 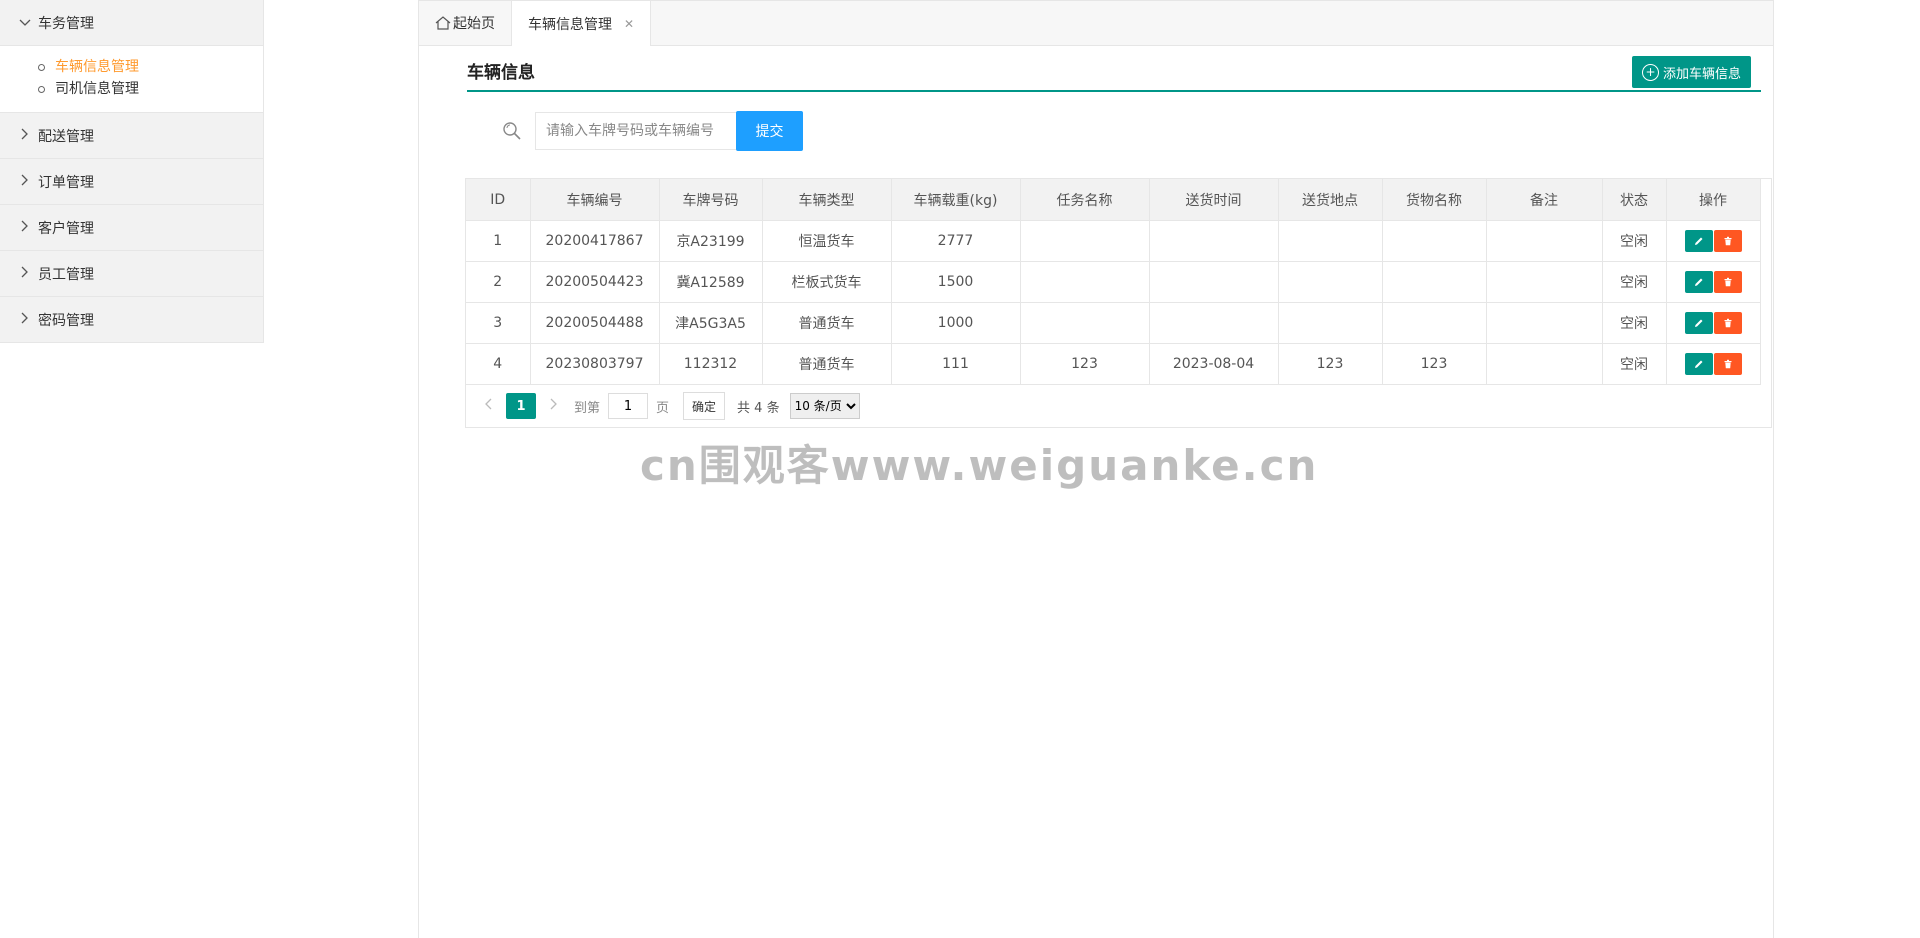 What do you see at coordinates (66, 23) in the screenshot?
I see `menu-group-label: 车务管理` at bounding box center [66, 23].